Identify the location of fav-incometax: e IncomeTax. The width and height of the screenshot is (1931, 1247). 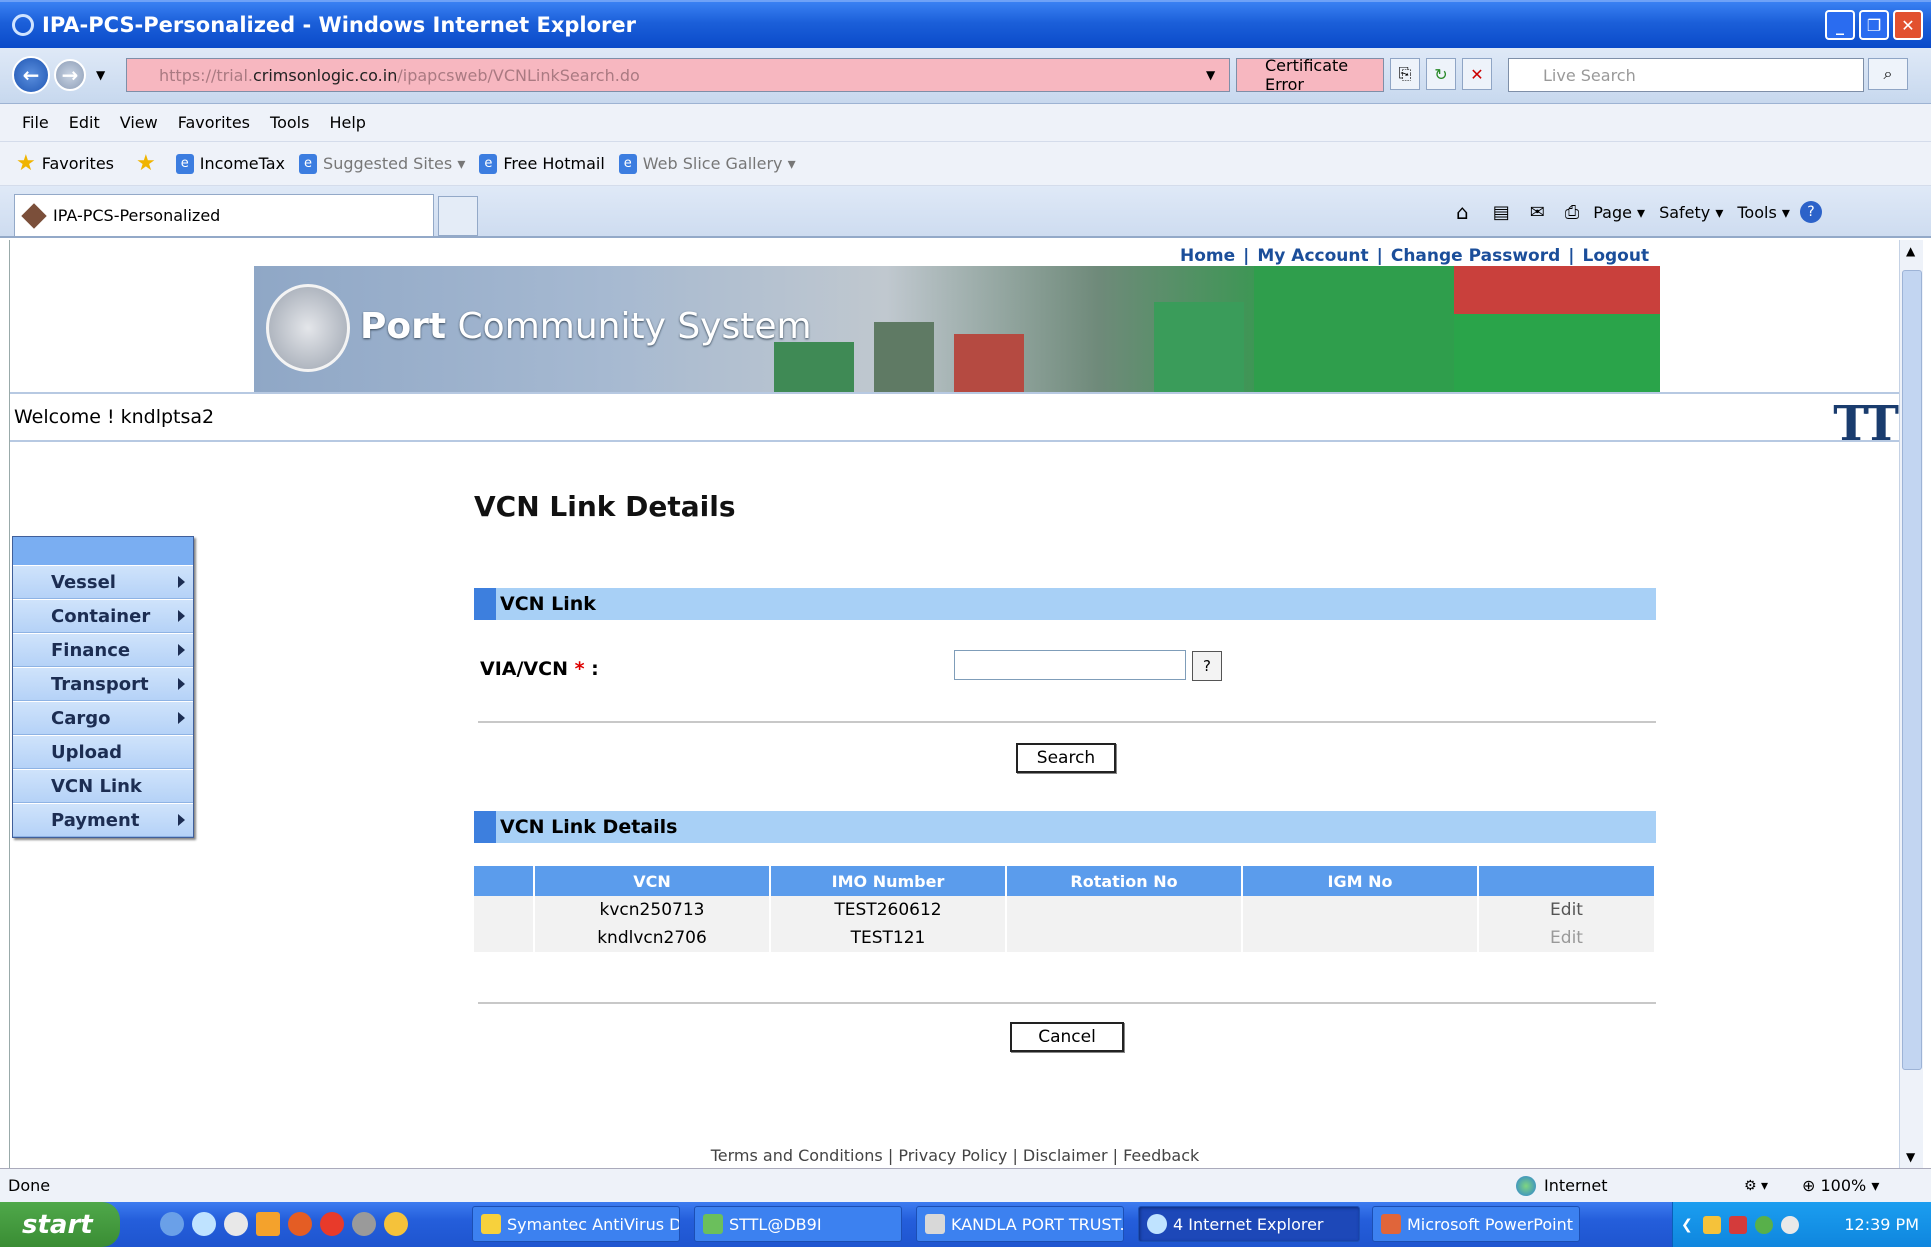
(230, 163).